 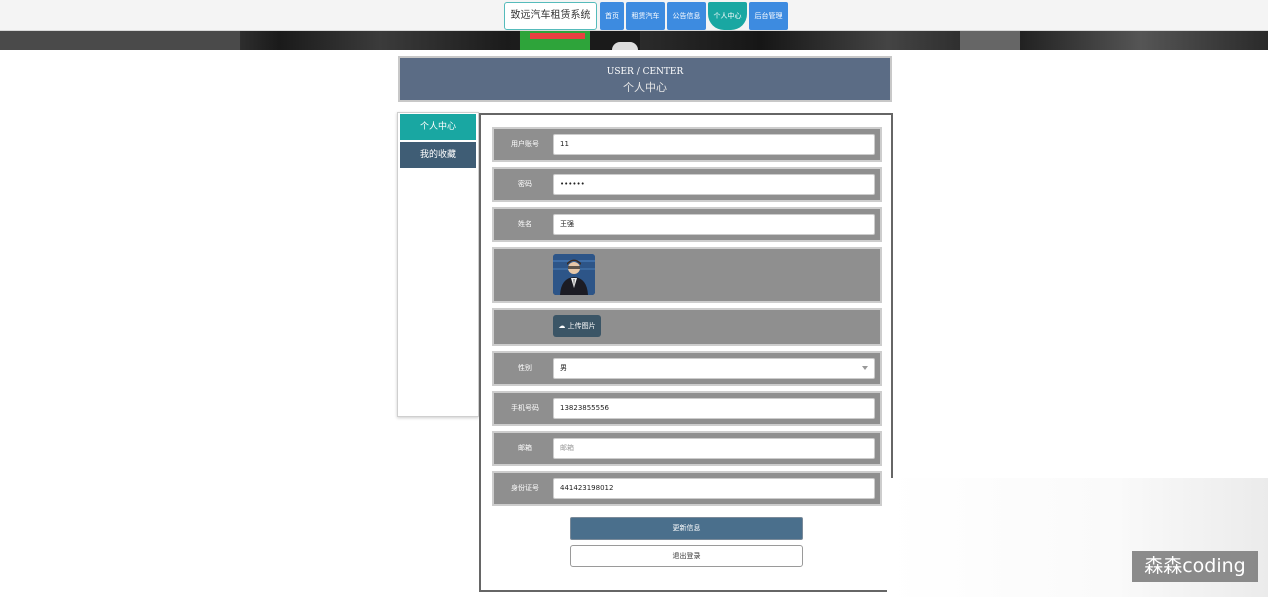 I want to click on top-navbar: 致远汽车租赁系统 首页 租赁汽车 公告信息 个人中心 后台管理, so click(x=634, y=15).